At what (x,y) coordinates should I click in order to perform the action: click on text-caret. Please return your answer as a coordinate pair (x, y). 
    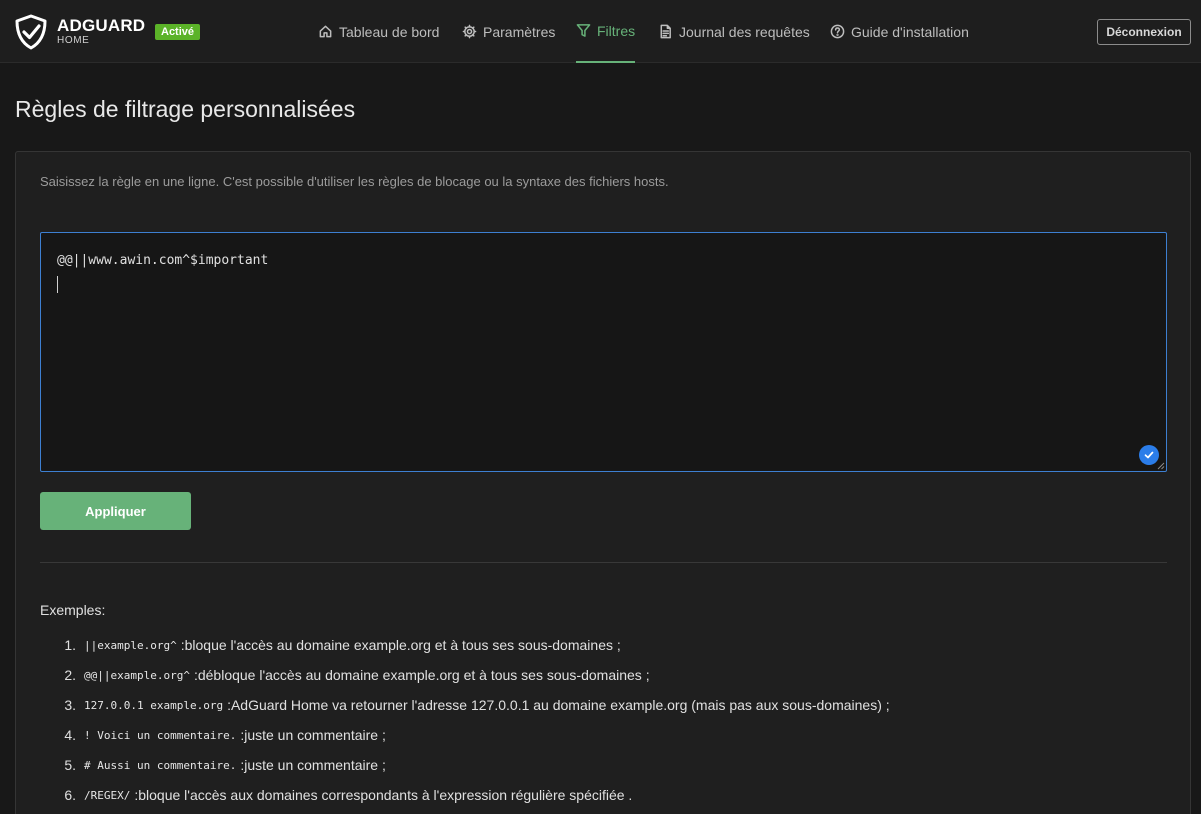
    Looking at the image, I should click on (57, 284).